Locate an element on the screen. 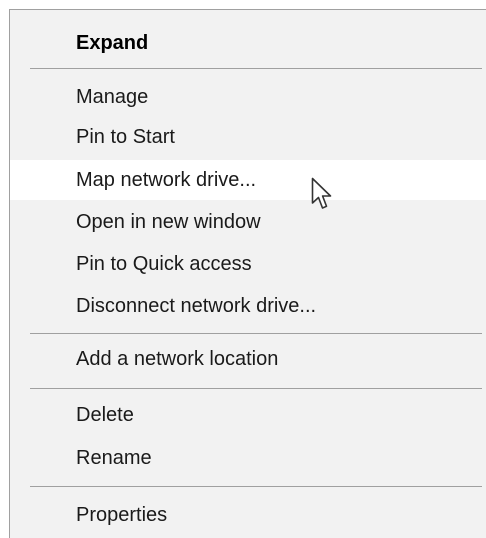 The width and height of the screenshot is (486, 538). menu-item-manage: Manage is located at coordinates (248, 97).